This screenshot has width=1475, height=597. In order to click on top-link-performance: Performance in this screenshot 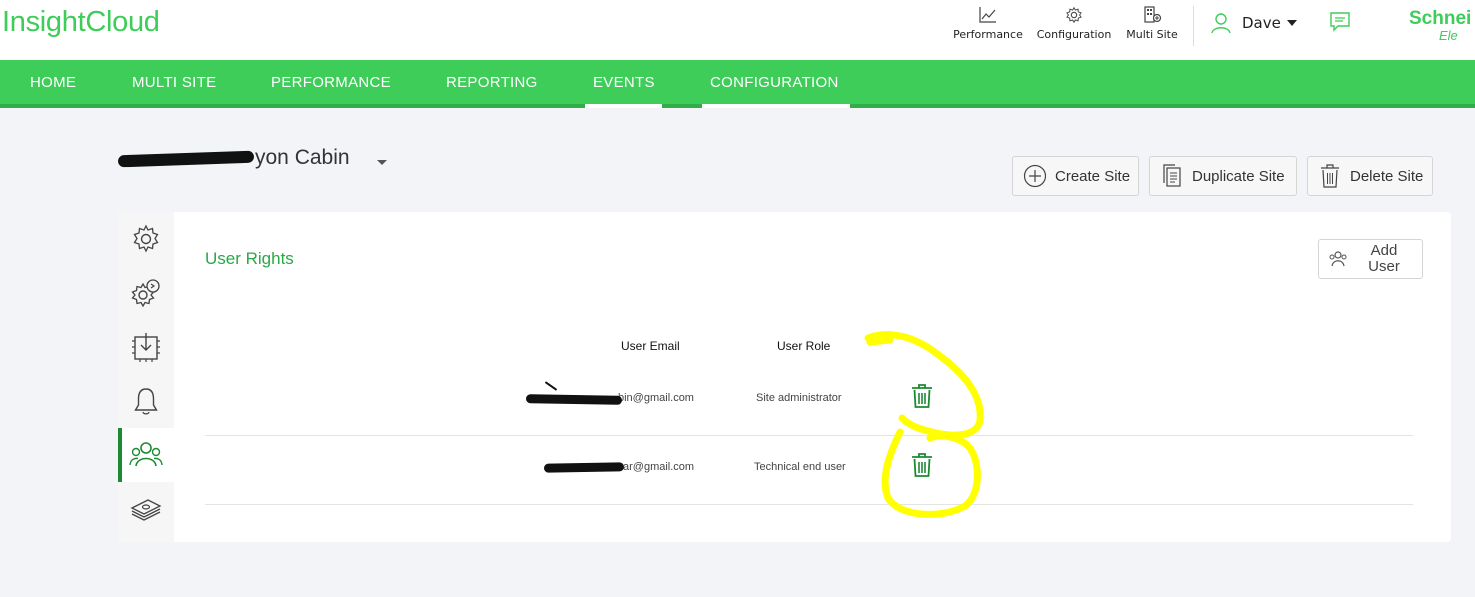, I will do `click(988, 23)`.